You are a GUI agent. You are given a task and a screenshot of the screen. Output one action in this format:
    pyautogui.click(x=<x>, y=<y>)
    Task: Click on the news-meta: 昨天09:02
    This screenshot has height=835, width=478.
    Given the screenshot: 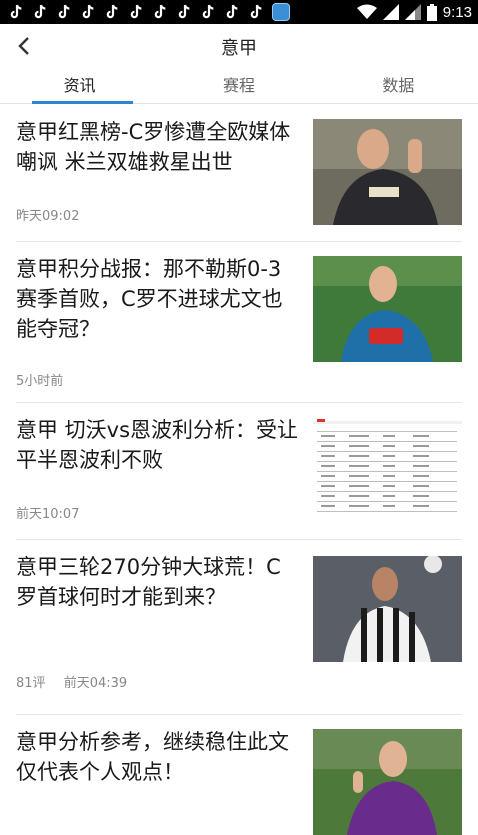 What is the action you would take?
    pyautogui.click(x=54, y=214)
    